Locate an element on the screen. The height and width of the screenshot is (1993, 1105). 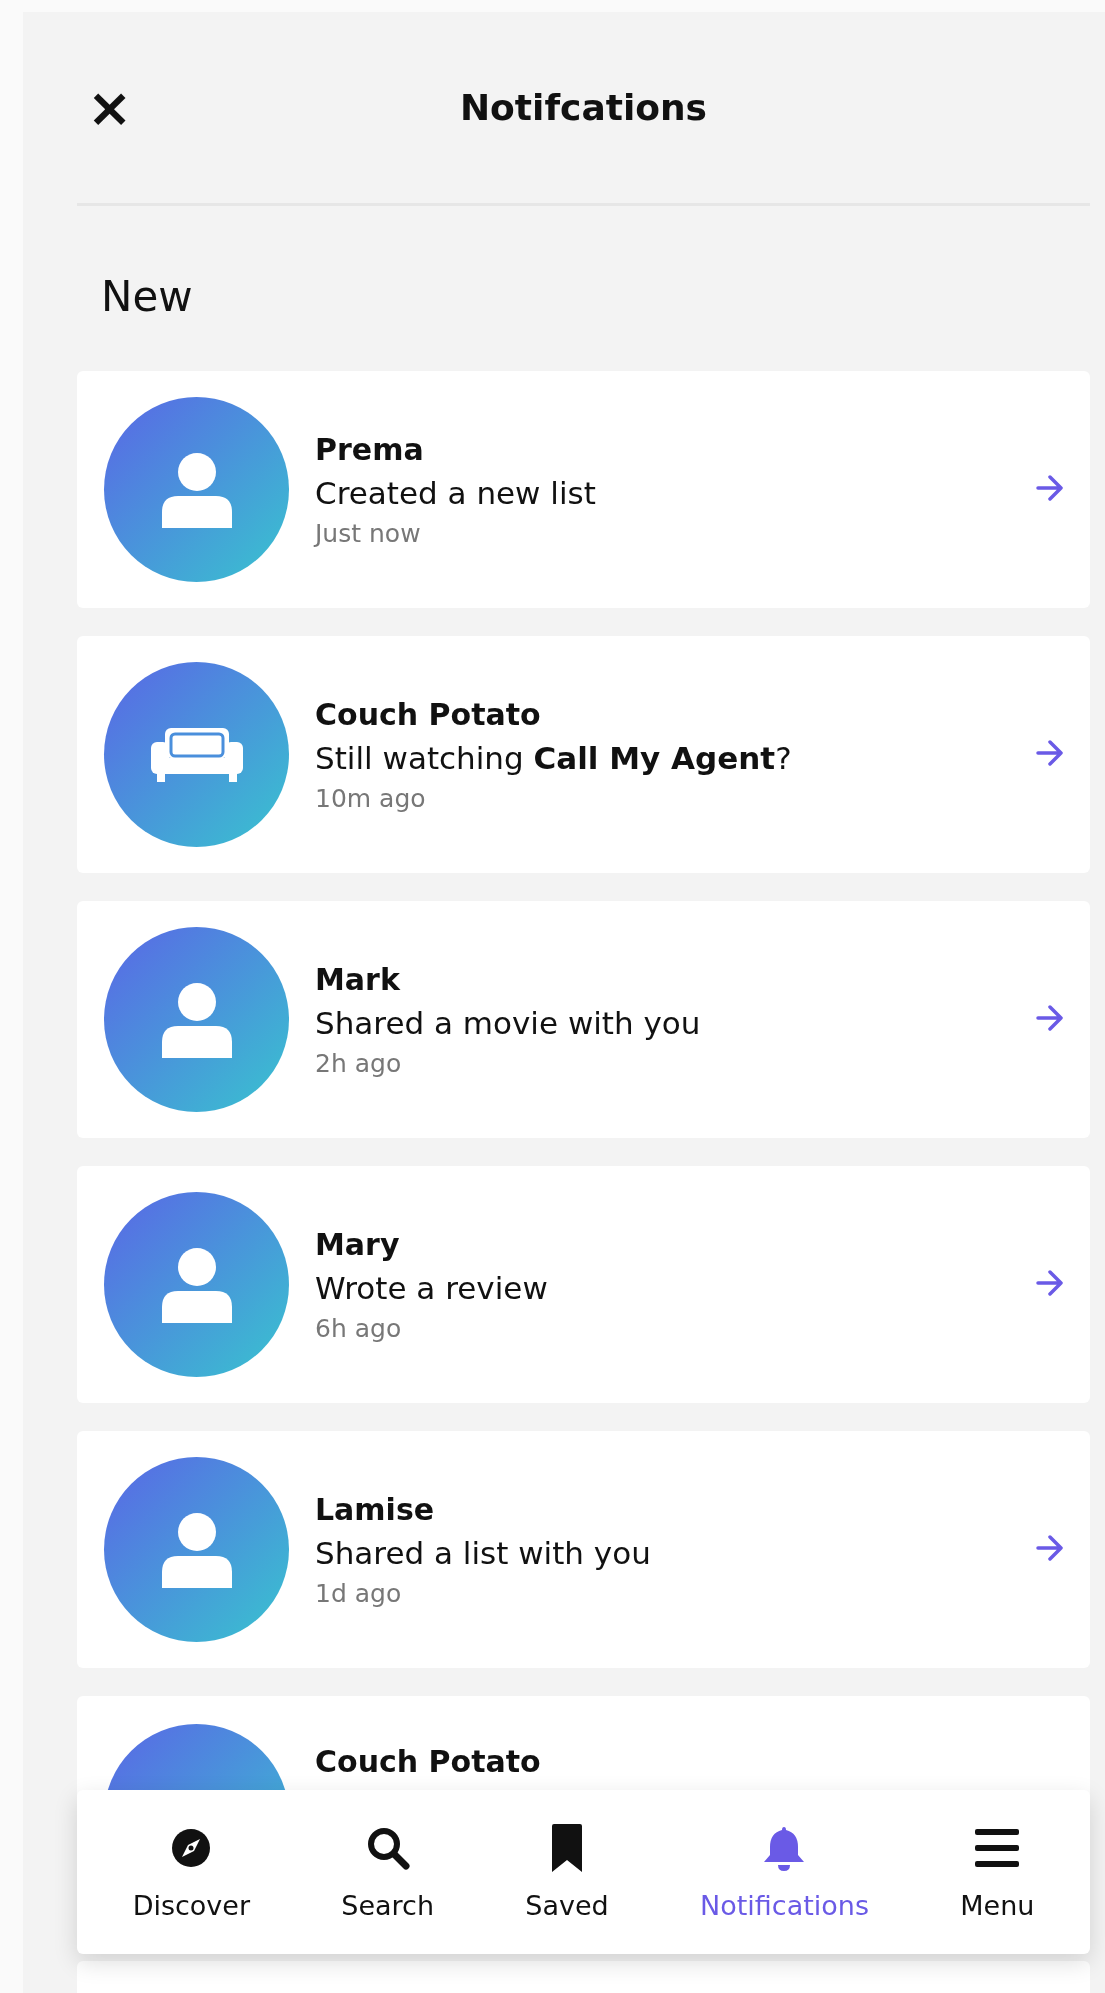
notification-card: Mark Shared a movie with you 2h ago is located at coordinates (583, 1019).